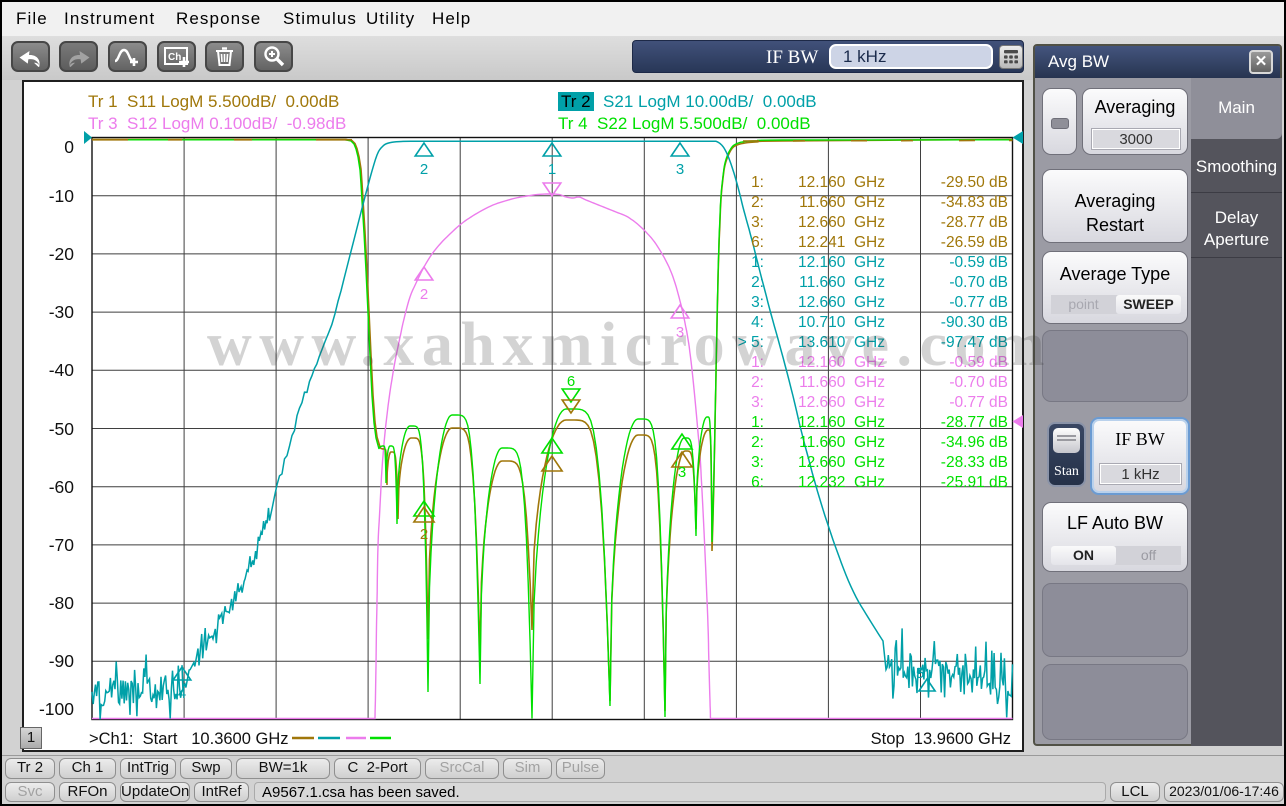 Image resolution: width=1286 pixels, height=806 pixels. I want to click on svg-text: -80, so click(62, 603).